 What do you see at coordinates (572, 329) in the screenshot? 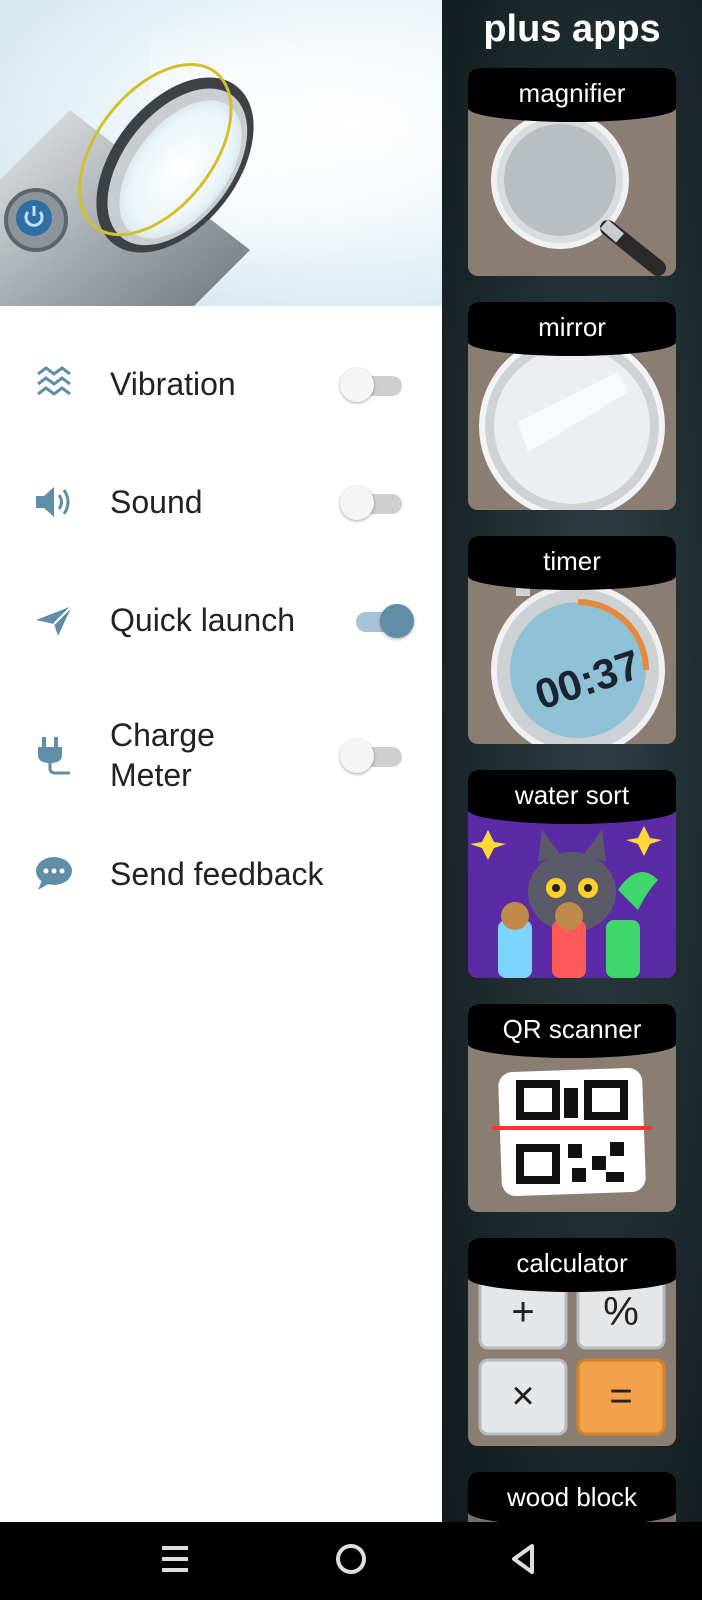
I see `mirror-label: mirror` at bounding box center [572, 329].